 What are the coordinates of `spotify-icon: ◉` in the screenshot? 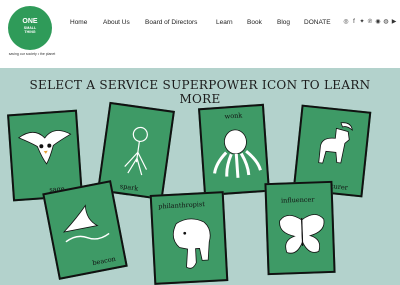 It's located at (378, 22).